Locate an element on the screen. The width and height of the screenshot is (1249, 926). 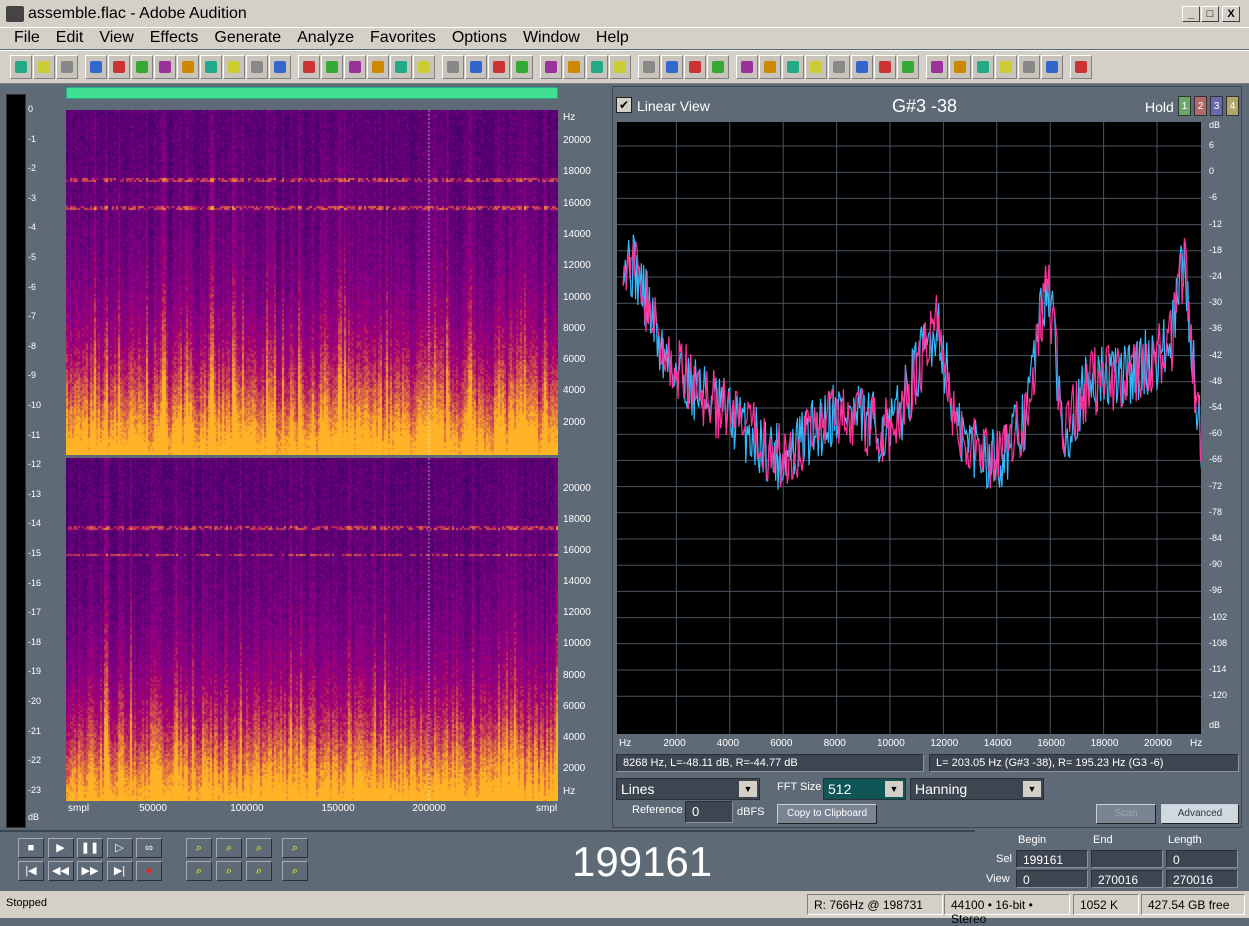
scan-button: Scan is located at coordinates (1126, 814).